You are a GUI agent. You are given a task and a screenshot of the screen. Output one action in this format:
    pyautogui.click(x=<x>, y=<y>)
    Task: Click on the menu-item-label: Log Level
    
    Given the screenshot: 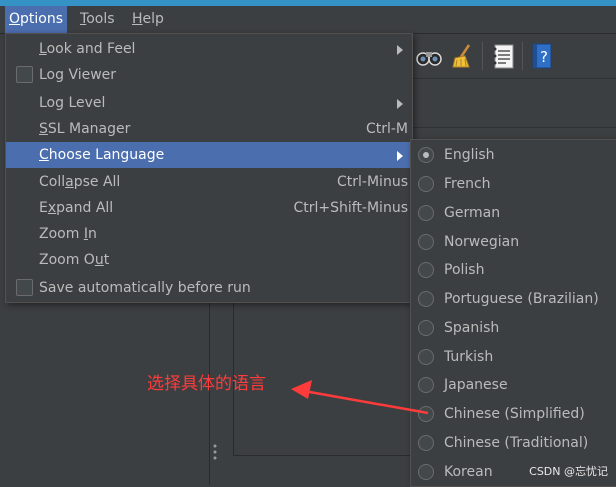 What is the action you would take?
    pyautogui.click(x=72, y=103)
    